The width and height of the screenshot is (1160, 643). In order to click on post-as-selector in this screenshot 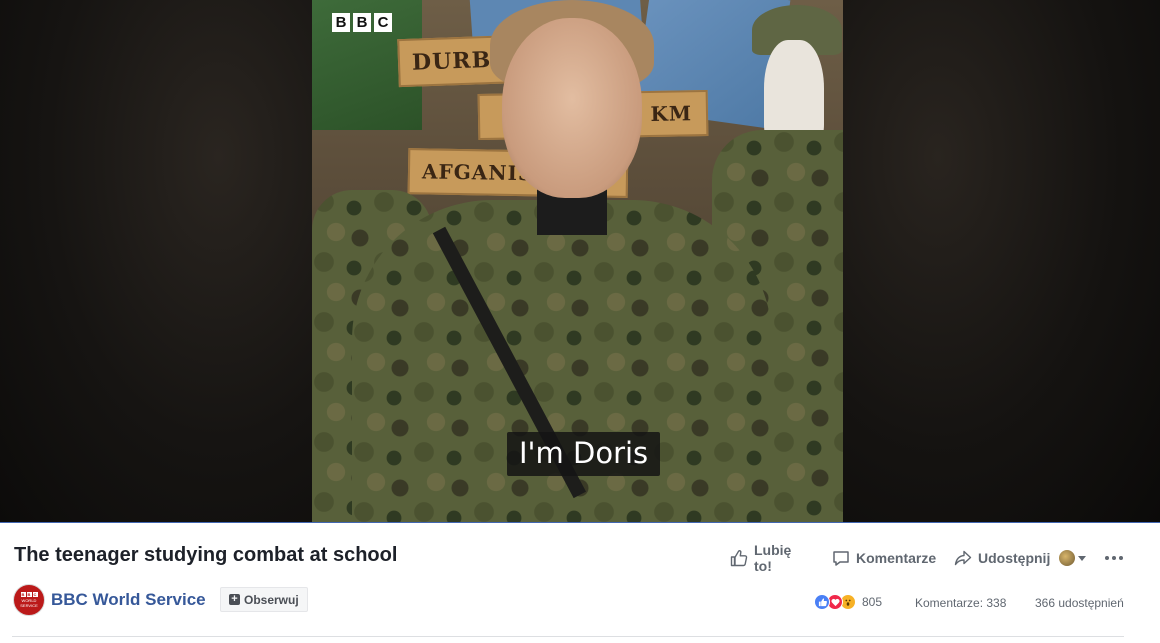, I will do `click(1072, 558)`.